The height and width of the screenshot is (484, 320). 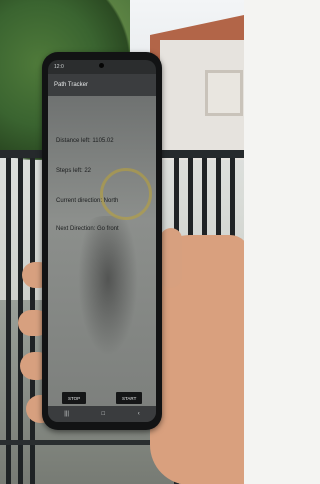 I want to click on start-button: START, so click(x=129, y=398).